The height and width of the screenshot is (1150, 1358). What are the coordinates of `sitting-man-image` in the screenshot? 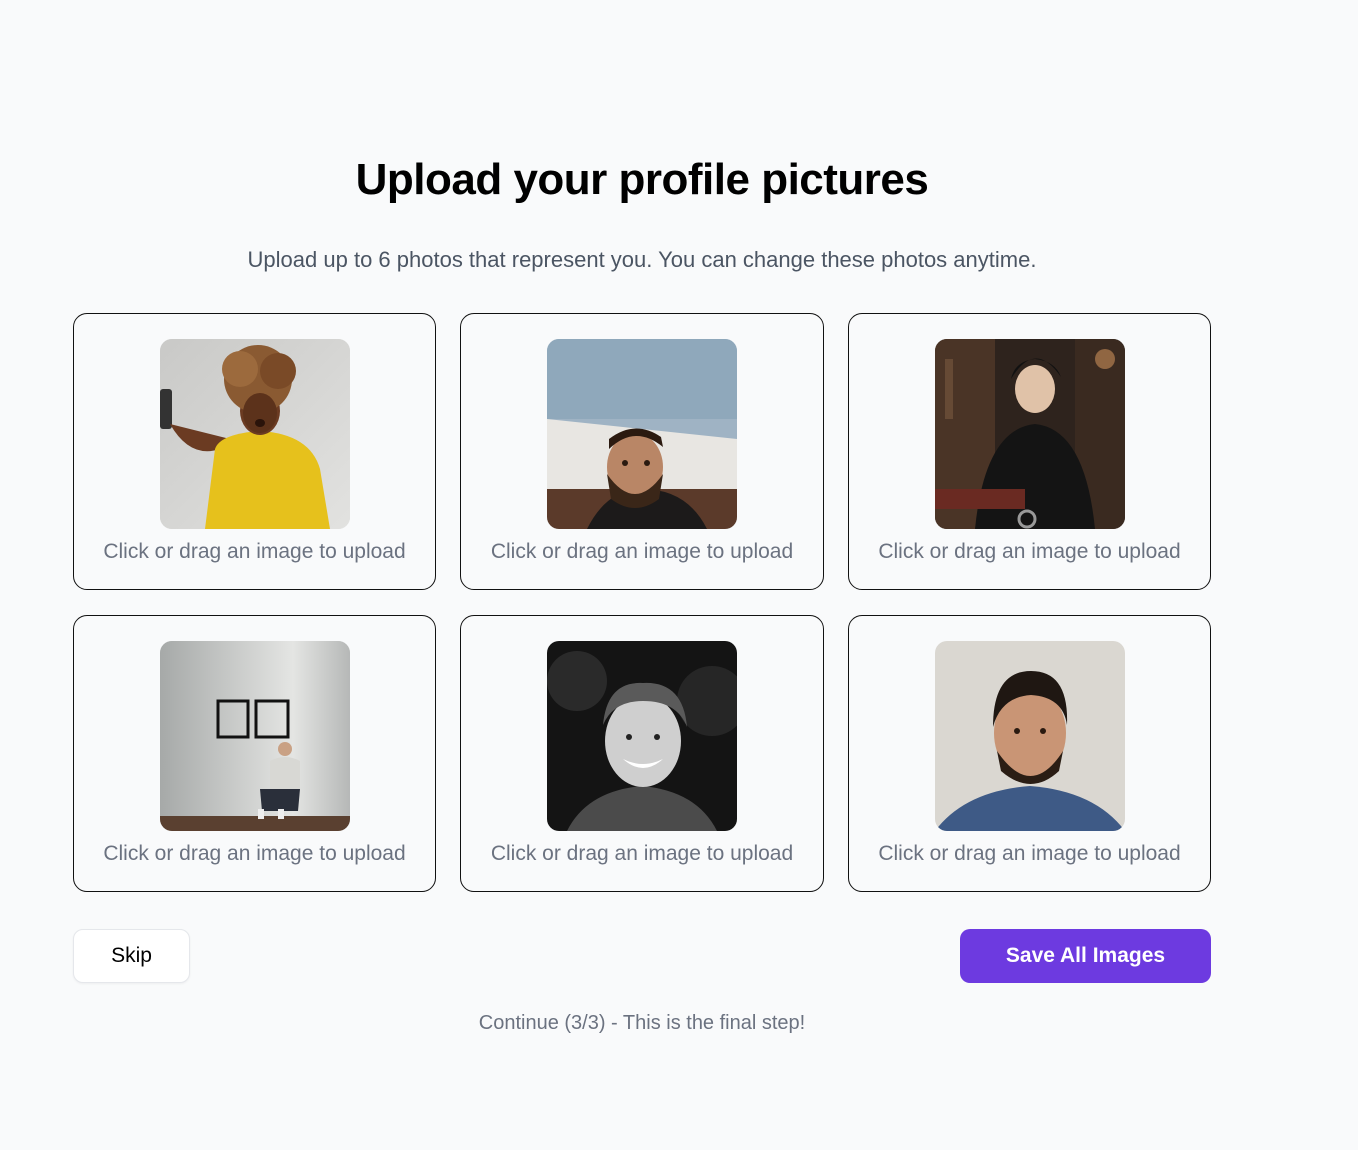 It's located at (254, 736).